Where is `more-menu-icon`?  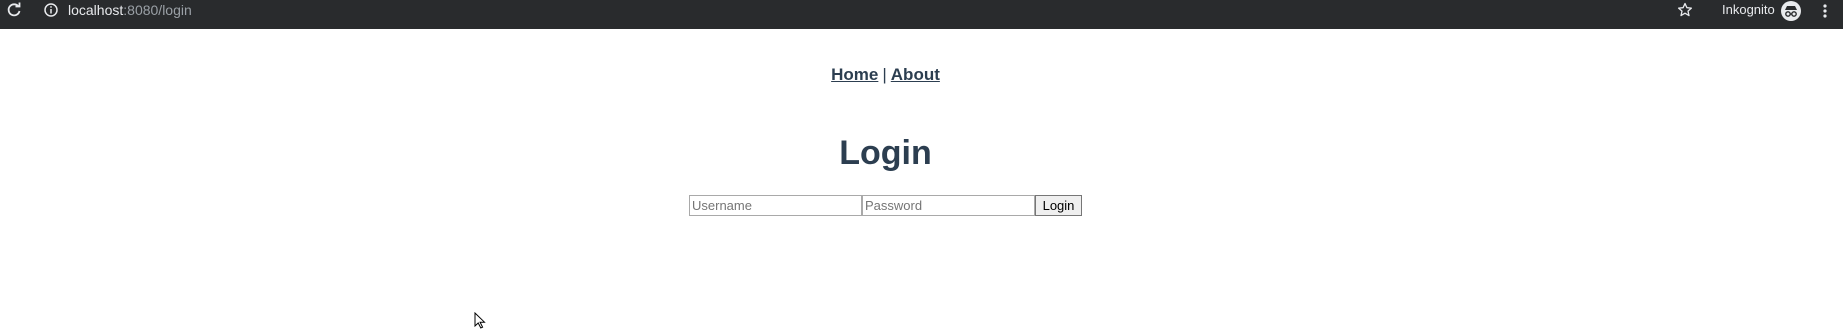
more-menu-icon is located at coordinates (1825, 11).